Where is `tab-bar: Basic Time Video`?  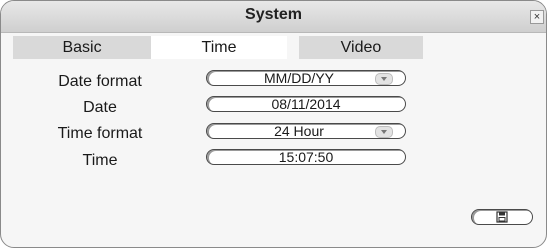
tab-bar: Basic Time Video is located at coordinates (218, 47).